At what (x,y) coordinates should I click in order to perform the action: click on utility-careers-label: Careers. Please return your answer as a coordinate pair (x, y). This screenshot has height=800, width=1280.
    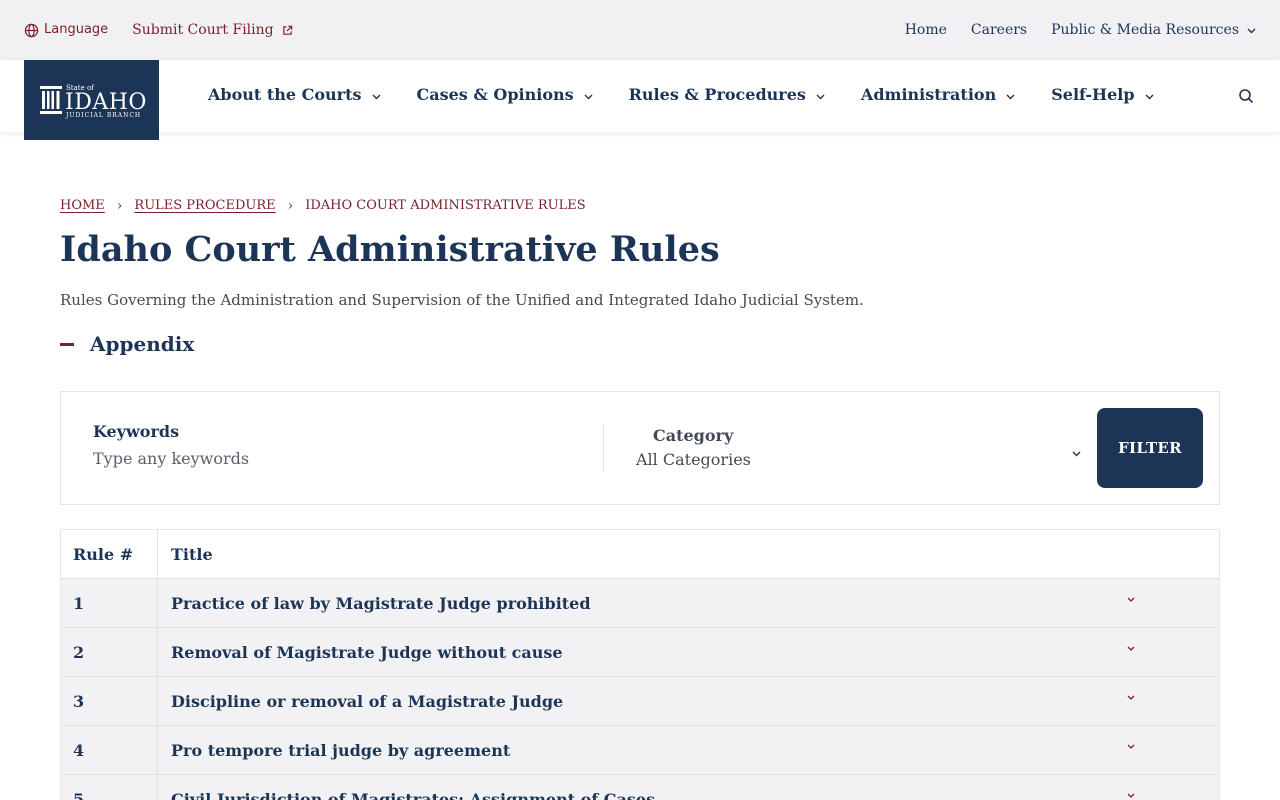
    Looking at the image, I should click on (999, 30).